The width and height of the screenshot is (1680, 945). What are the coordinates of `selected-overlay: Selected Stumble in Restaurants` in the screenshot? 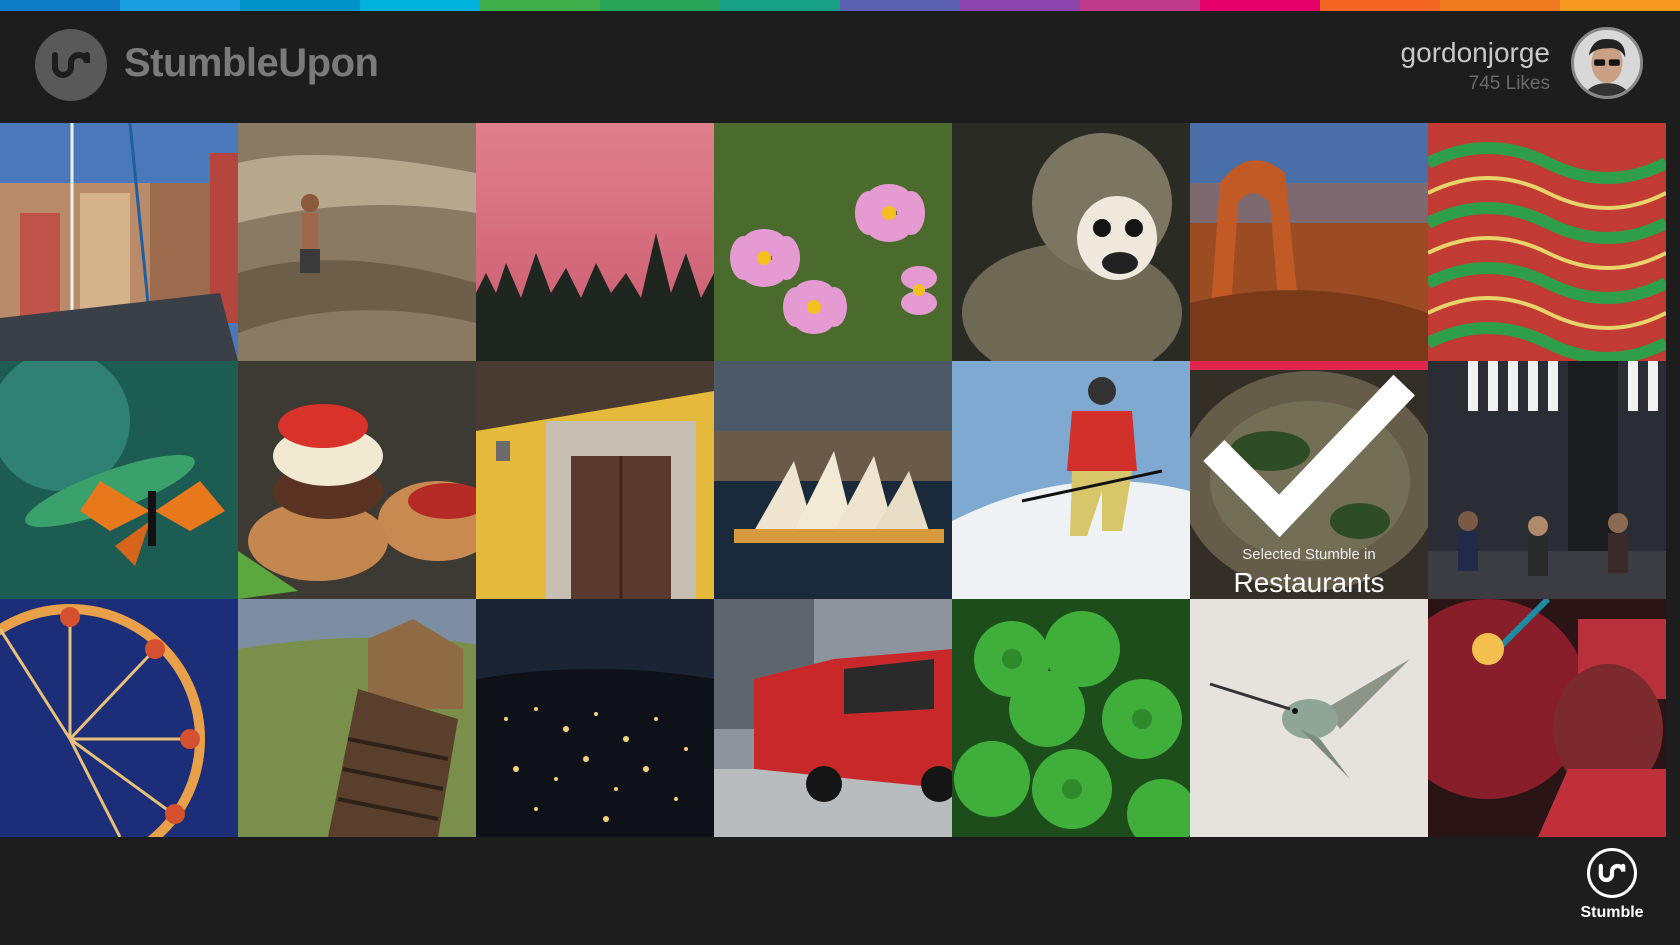 It's located at (1309, 480).